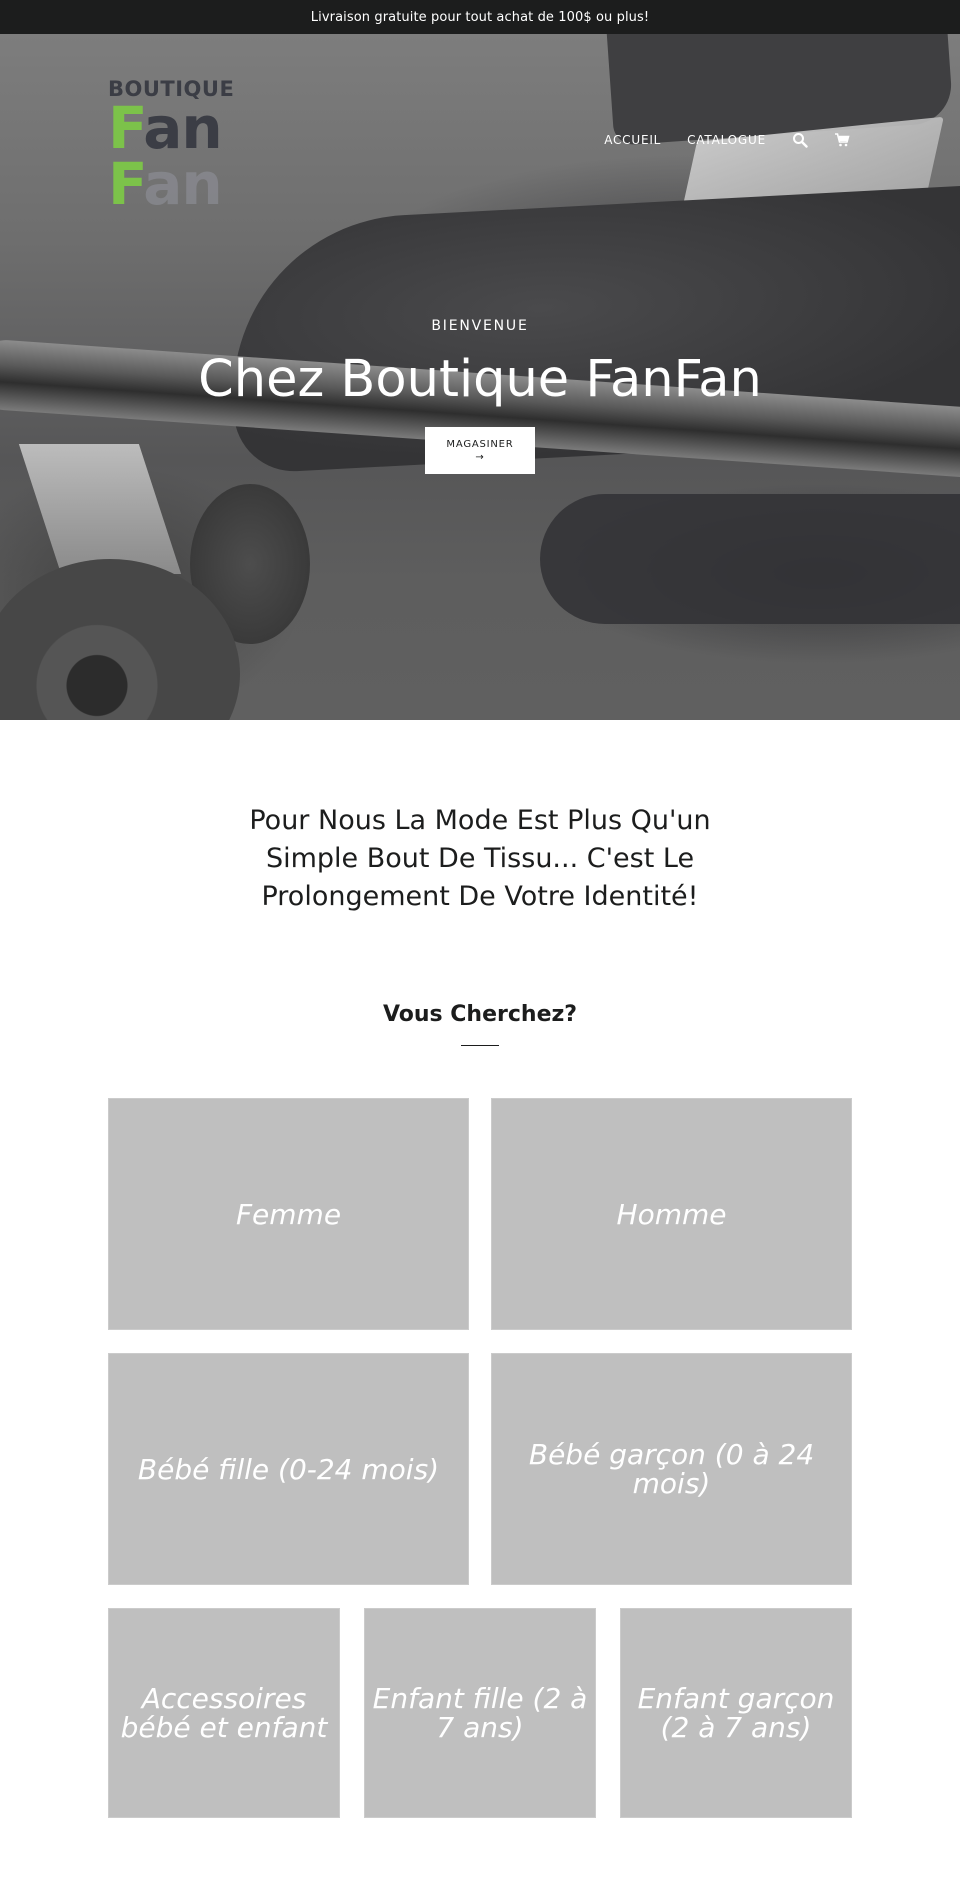 The image size is (960, 1882). I want to click on collection-tile-bebe-fille: Bébé fille (0-24 mois), so click(288, 1469).